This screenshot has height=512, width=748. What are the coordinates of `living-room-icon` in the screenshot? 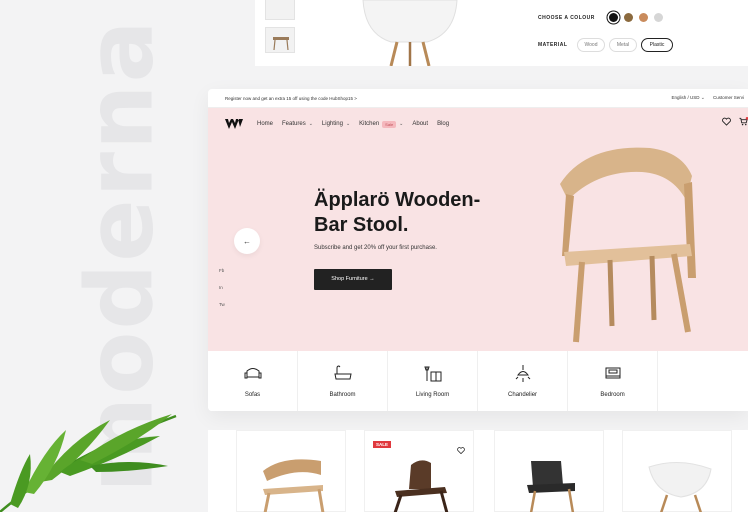 It's located at (432, 373).